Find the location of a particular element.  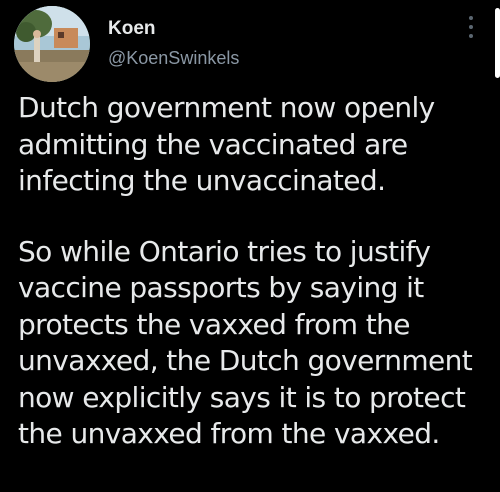

author-names: Koen @KoenSwinkels is located at coordinates (173, 43).